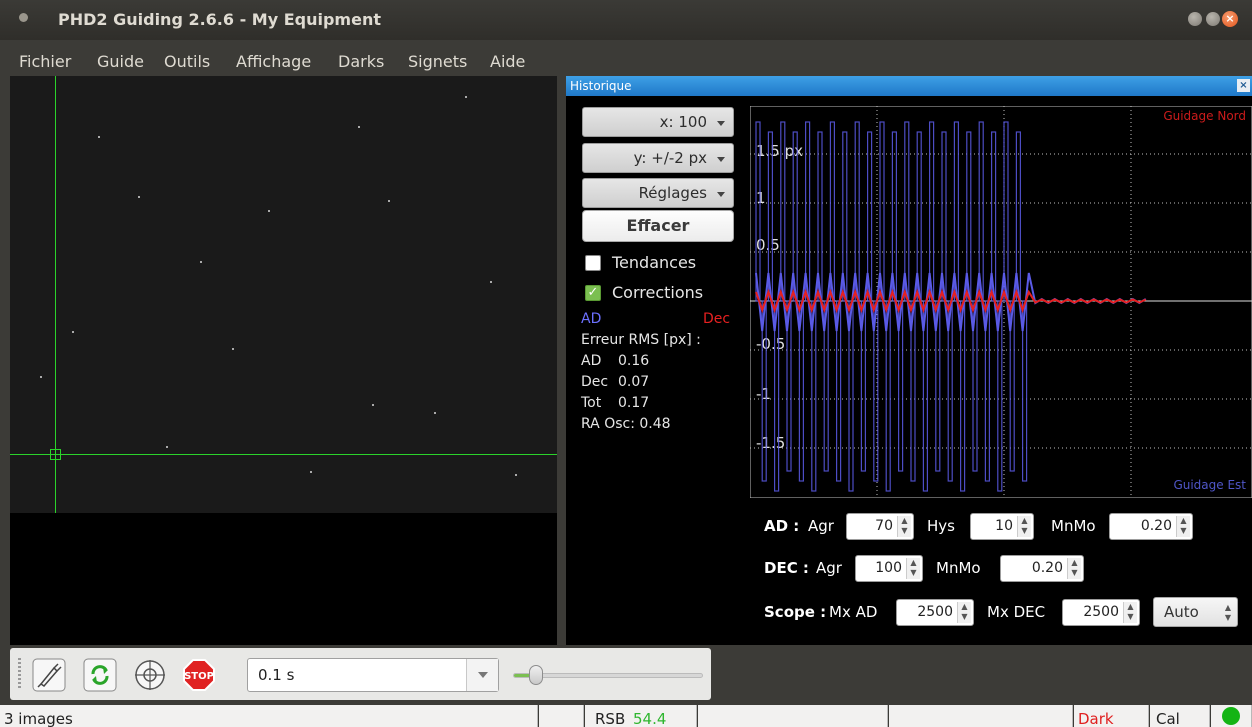 This screenshot has height=727, width=1252. Describe the element at coordinates (634, 403) in the screenshot. I see `stat-total-value: 0.17` at that location.